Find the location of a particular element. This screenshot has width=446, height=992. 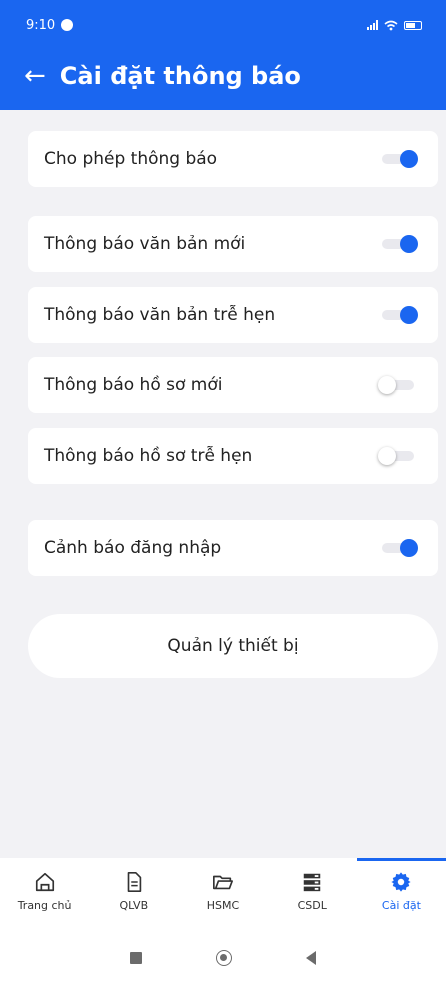

gear-icon is located at coordinates (401, 881).